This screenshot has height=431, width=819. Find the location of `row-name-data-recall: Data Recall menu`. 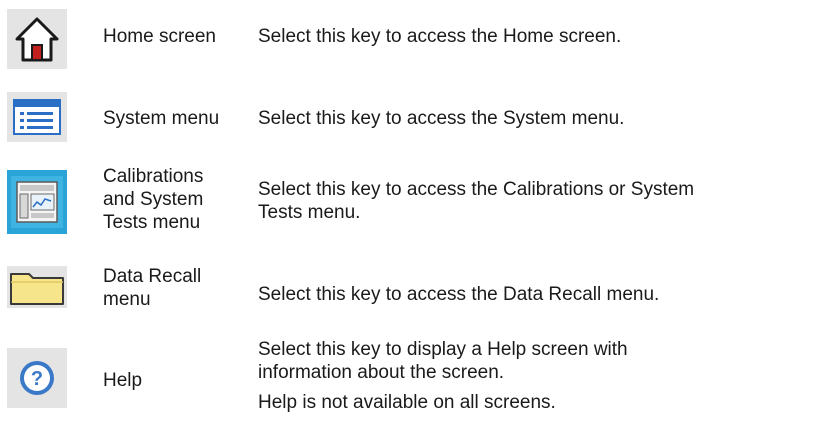

row-name-data-recall: Data Recall menu is located at coordinates (152, 288).